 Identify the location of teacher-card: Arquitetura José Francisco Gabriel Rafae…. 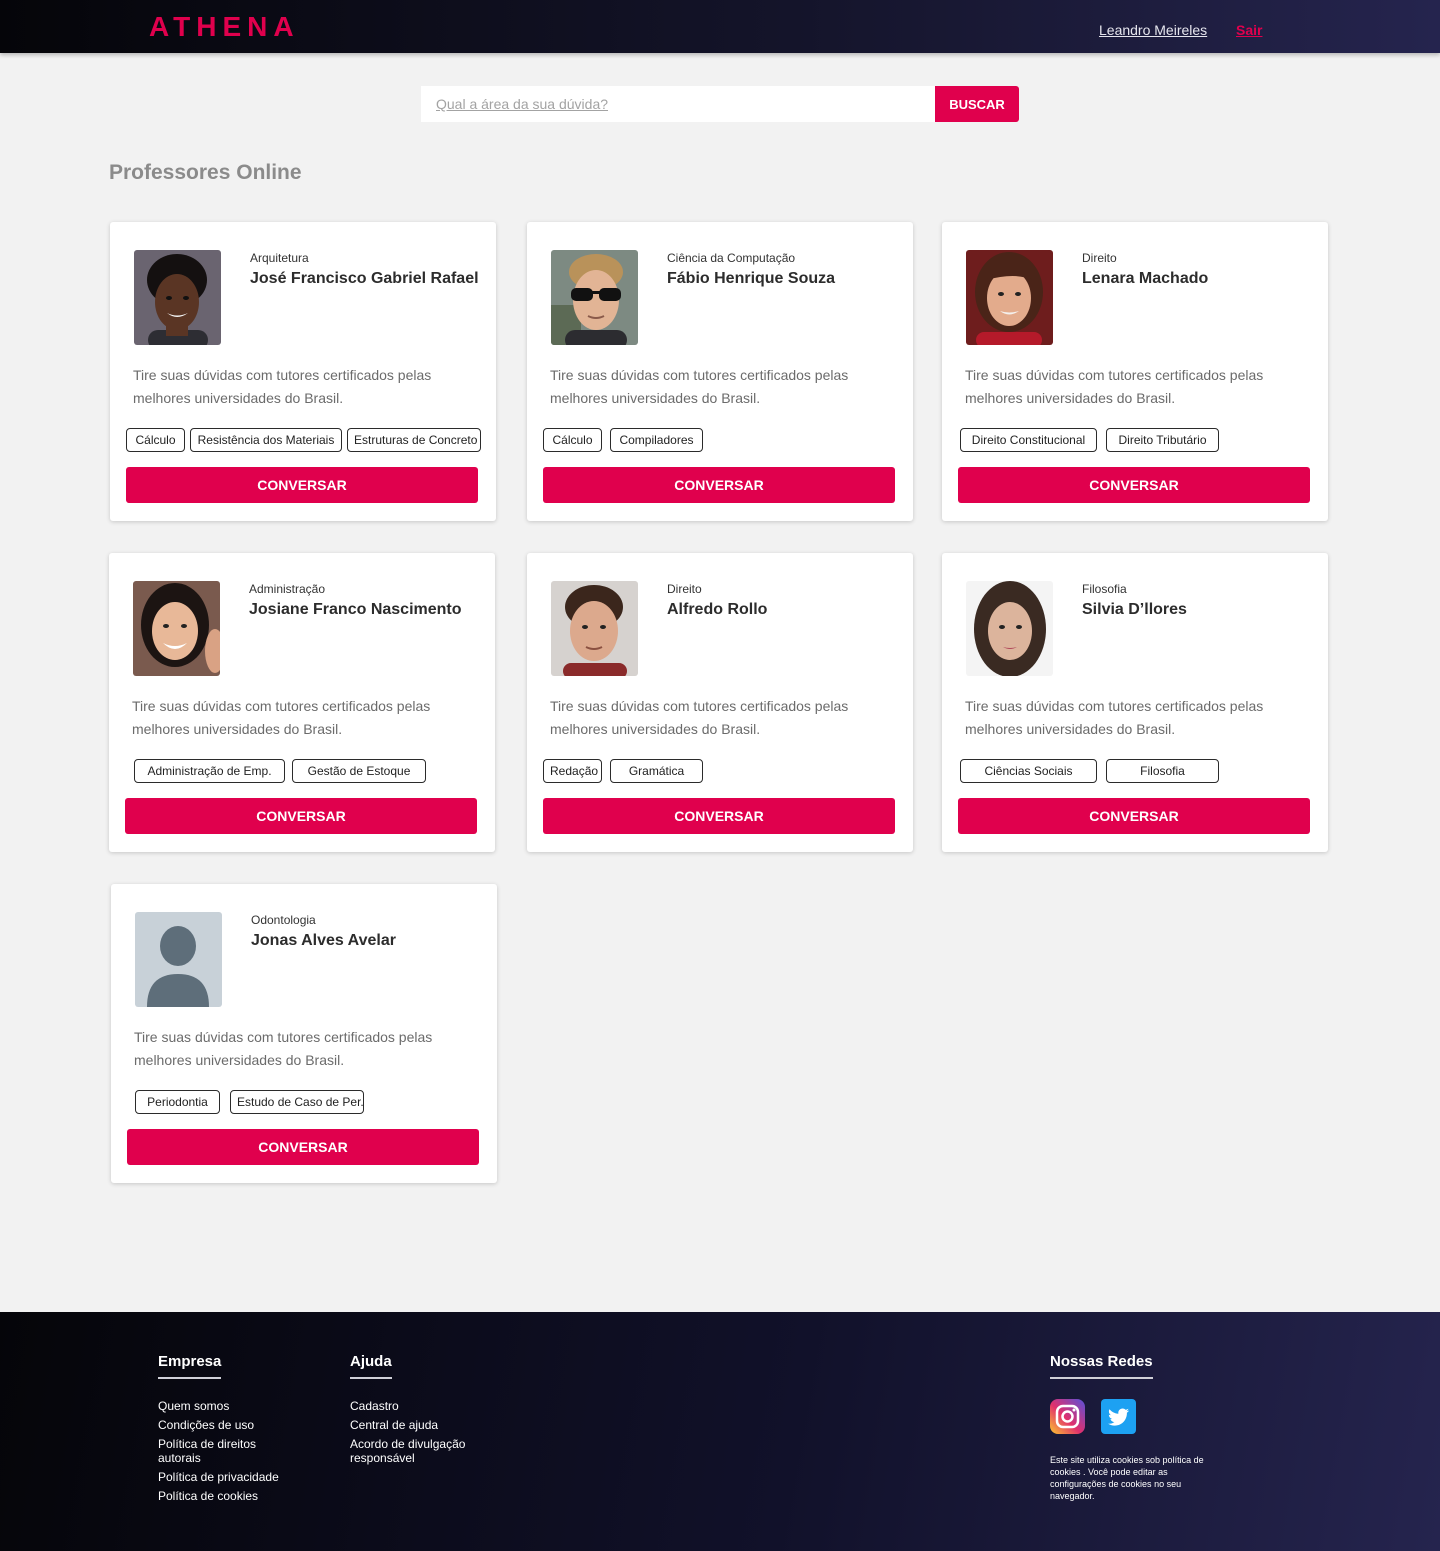
(303, 371).